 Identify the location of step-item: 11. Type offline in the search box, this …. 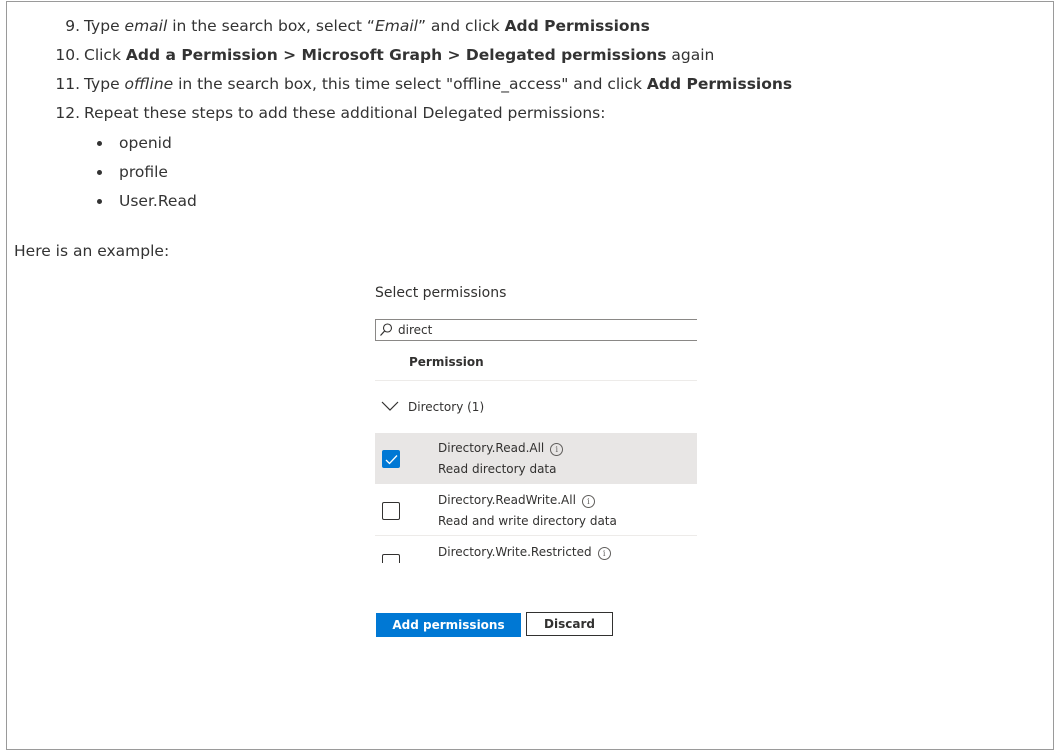
(520, 84).